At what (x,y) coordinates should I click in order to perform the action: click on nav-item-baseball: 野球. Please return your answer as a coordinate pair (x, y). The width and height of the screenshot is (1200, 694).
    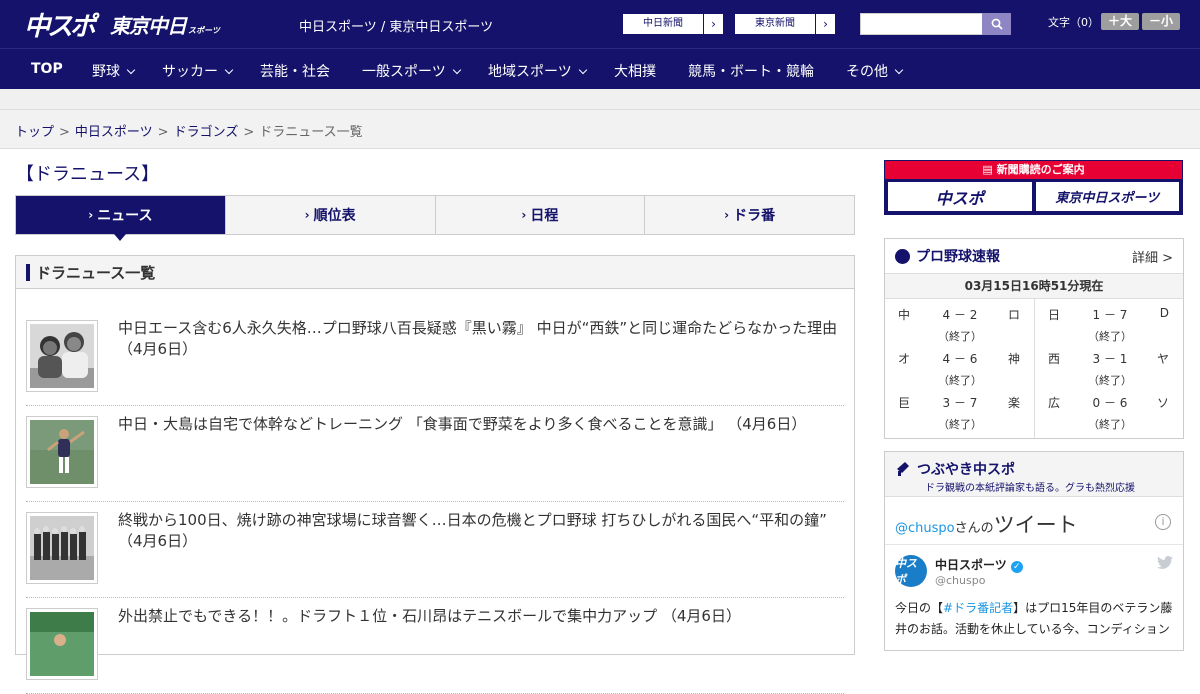
    Looking at the image, I should click on (114, 71).